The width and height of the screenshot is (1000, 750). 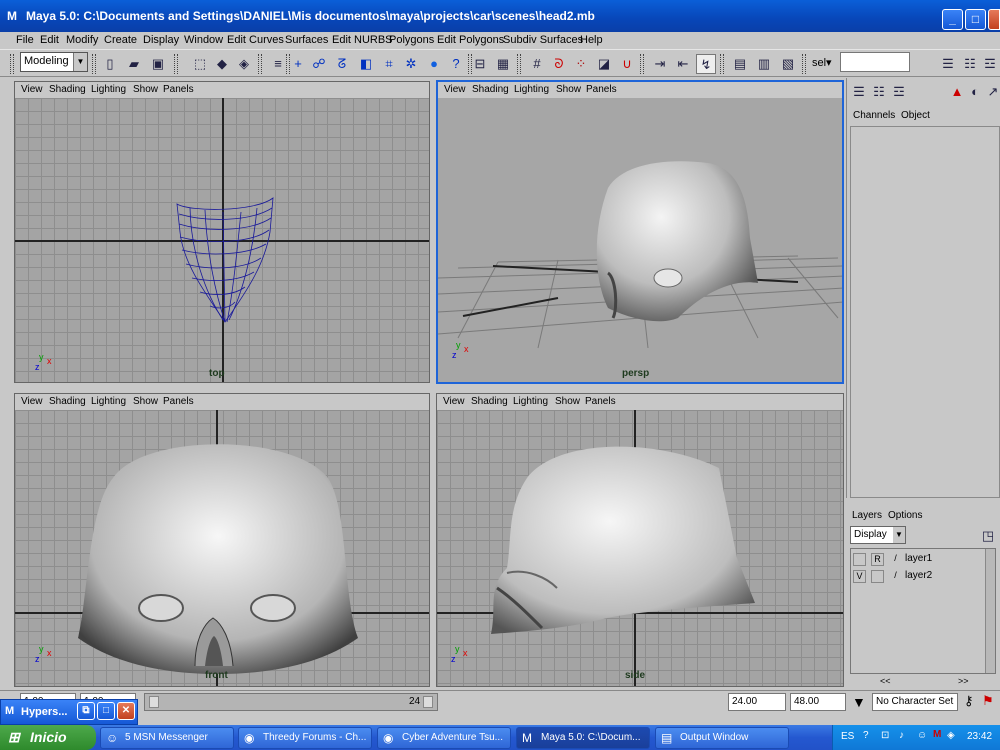 I want to click on antivirus-icon: ◈, so click(x=951, y=735).